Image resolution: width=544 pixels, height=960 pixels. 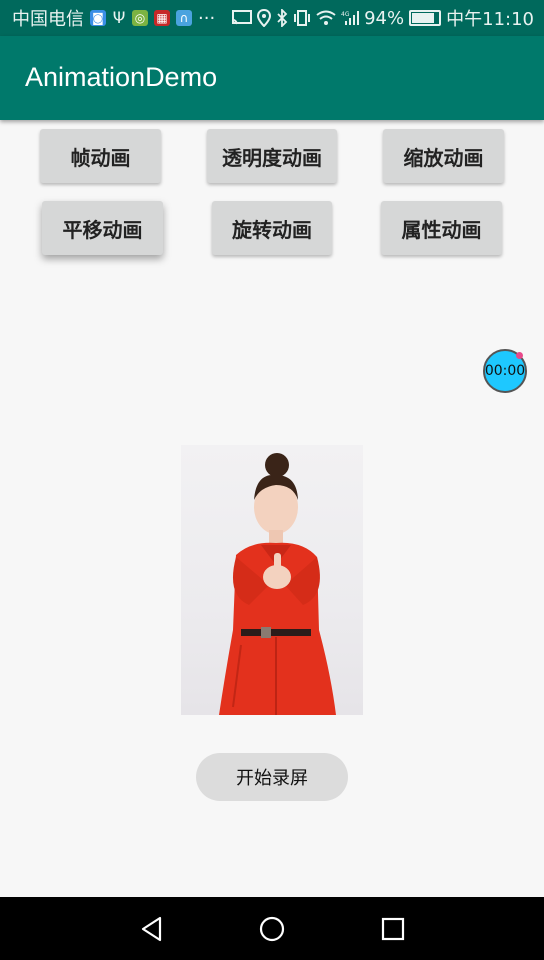 I want to click on svg-text: 4G, so click(x=345, y=14).